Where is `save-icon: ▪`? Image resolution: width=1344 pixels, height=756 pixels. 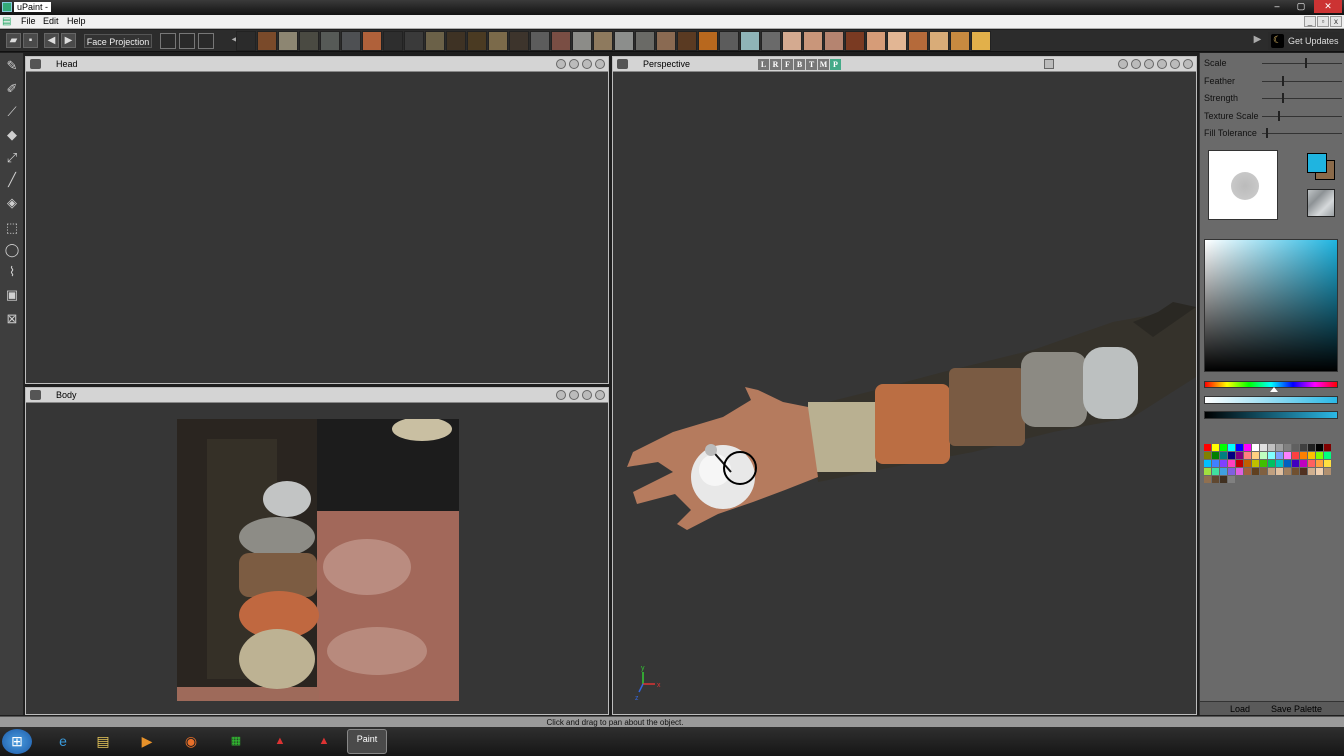 save-icon: ▪ is located at coordinates (30, 40).